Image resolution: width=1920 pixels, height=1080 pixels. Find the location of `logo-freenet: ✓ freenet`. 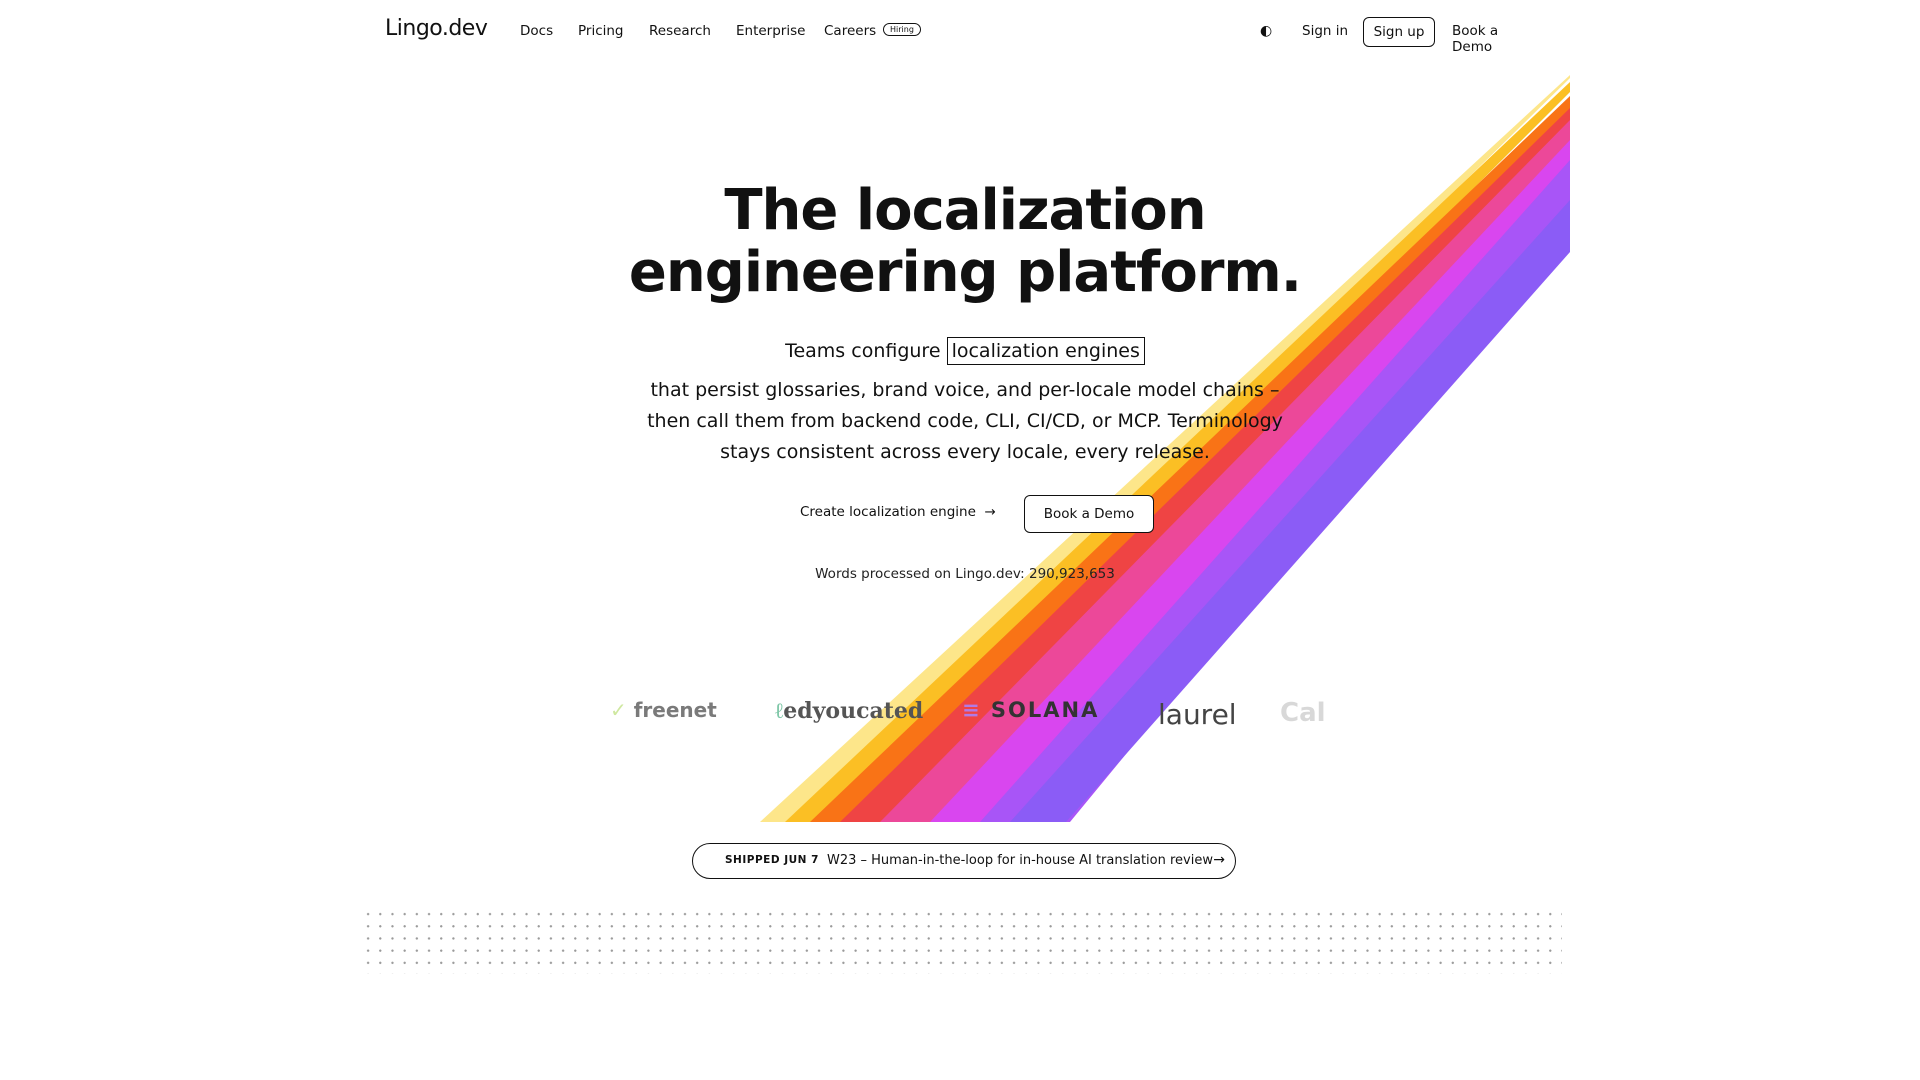

logo-freenet: ✓ freenet is located at coordinates (663, 710).